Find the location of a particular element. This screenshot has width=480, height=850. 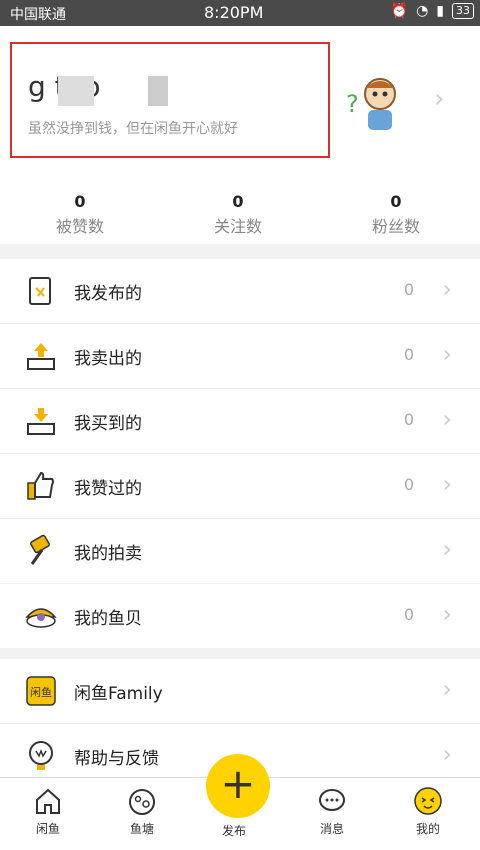

shell-icon is located at coordinates (41, 618).